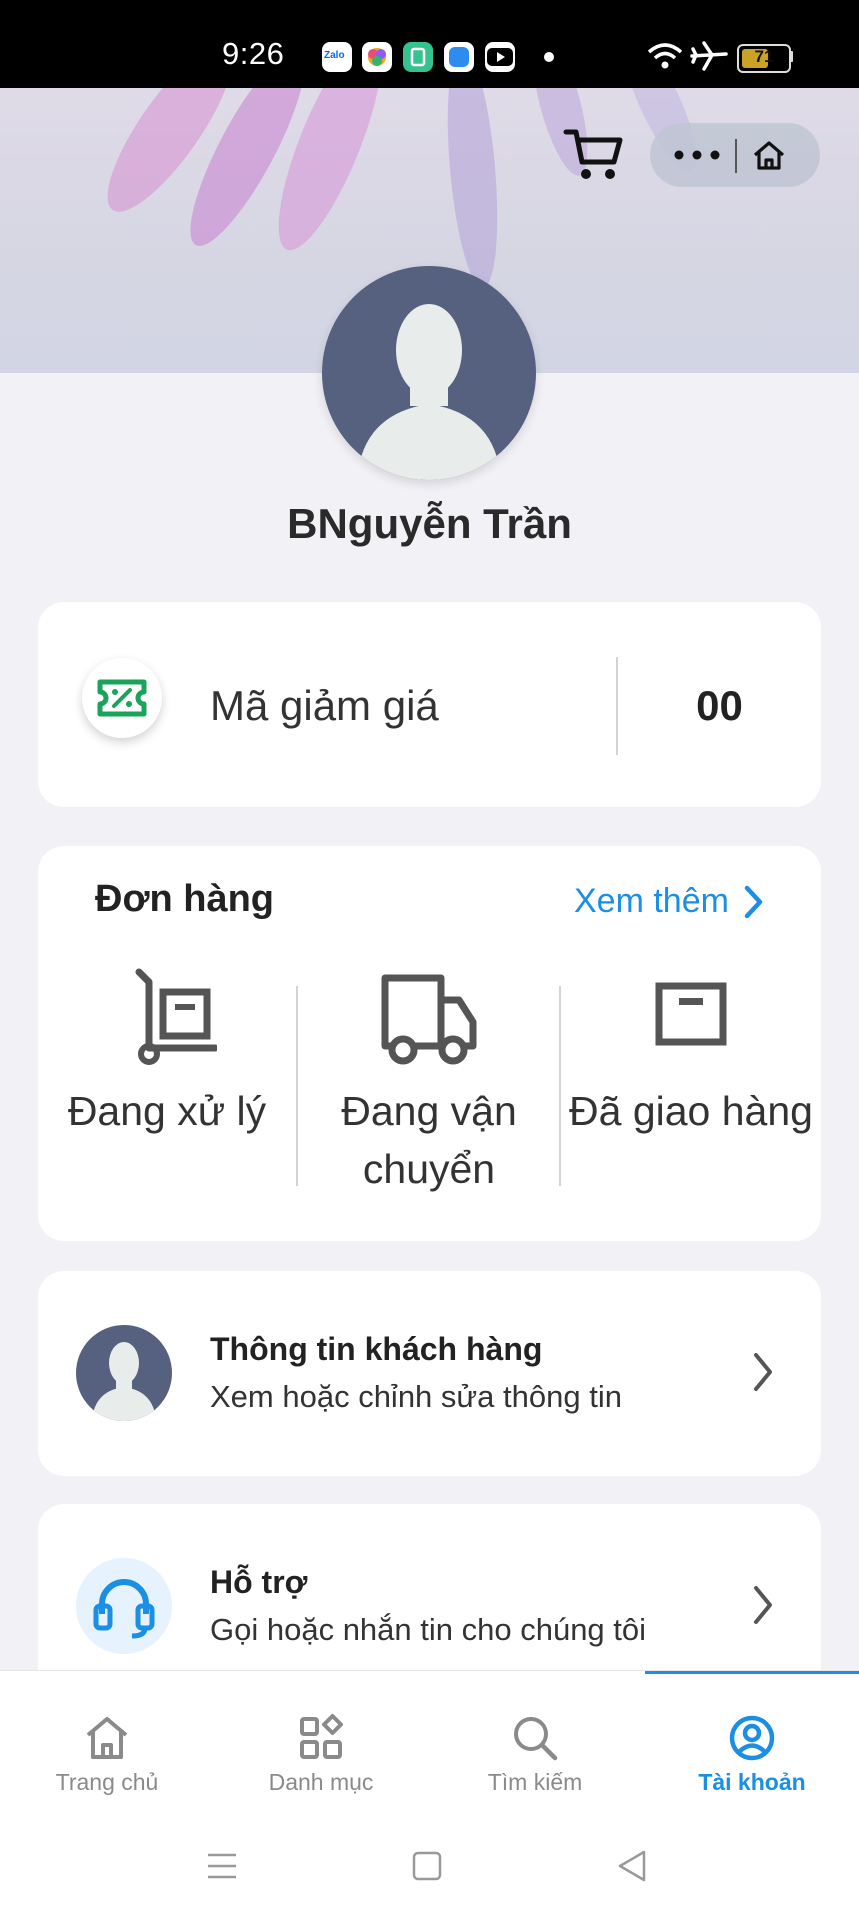 The image size is (859, 1909). What do you see at coordinates (429, 1019) in the screenshot?
I see `delivery-truck-icon` at bounding box center [429, 1019].